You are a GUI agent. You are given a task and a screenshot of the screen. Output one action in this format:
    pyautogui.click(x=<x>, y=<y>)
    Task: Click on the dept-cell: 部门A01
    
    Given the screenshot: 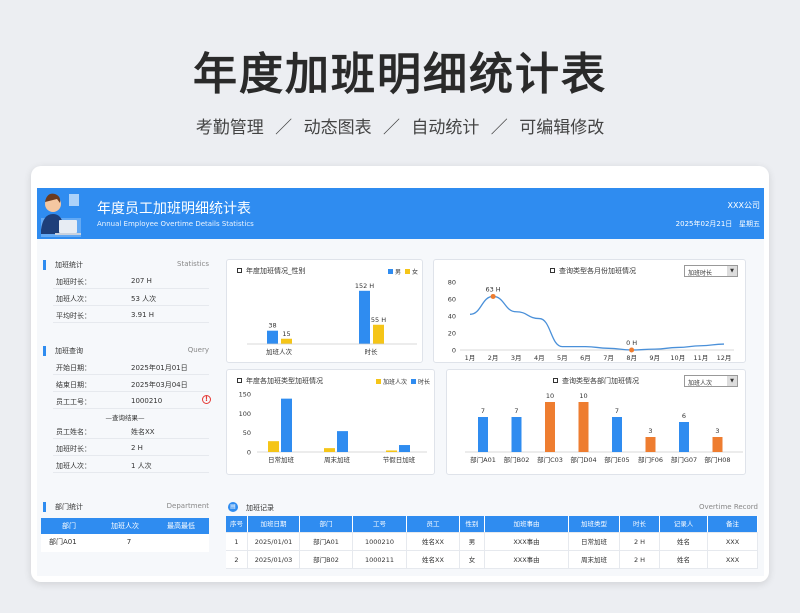 What is the action you would take?
    pyautogui.click(x=63, y=542)
    